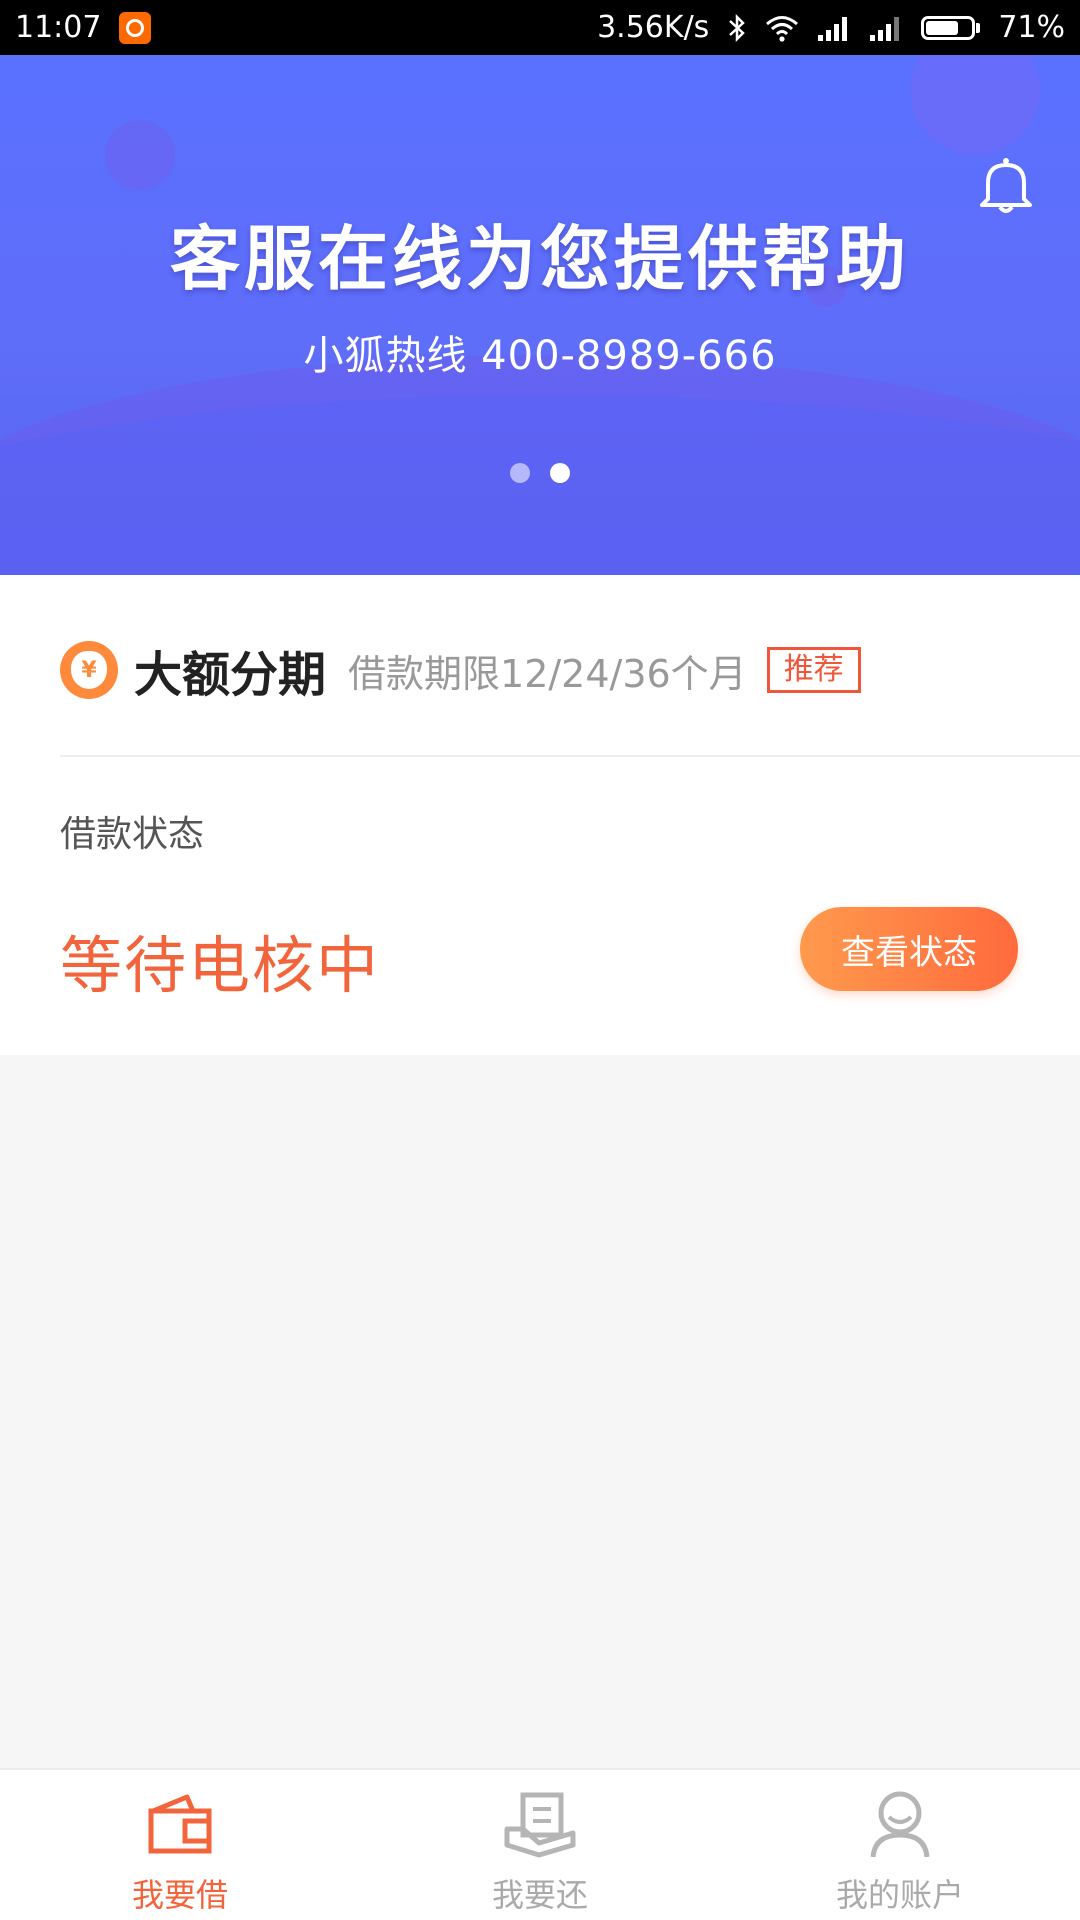 Image resolution: width=1080 pixels, height=1920 pixels. I want to click on network-speed: 3.56K/s, so click(653, 27).